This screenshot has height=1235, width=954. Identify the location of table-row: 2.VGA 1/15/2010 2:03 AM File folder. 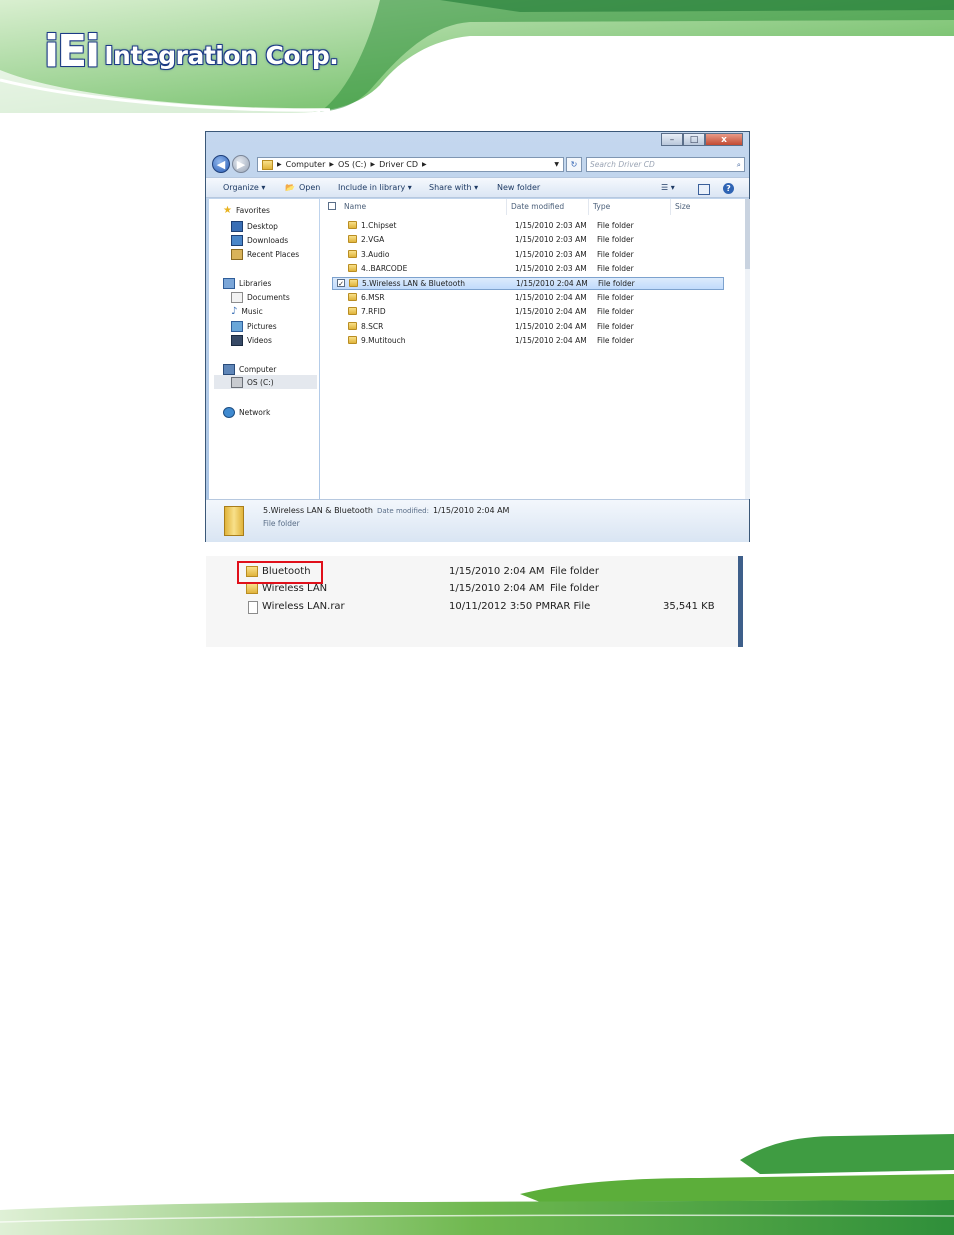
(528, 240).